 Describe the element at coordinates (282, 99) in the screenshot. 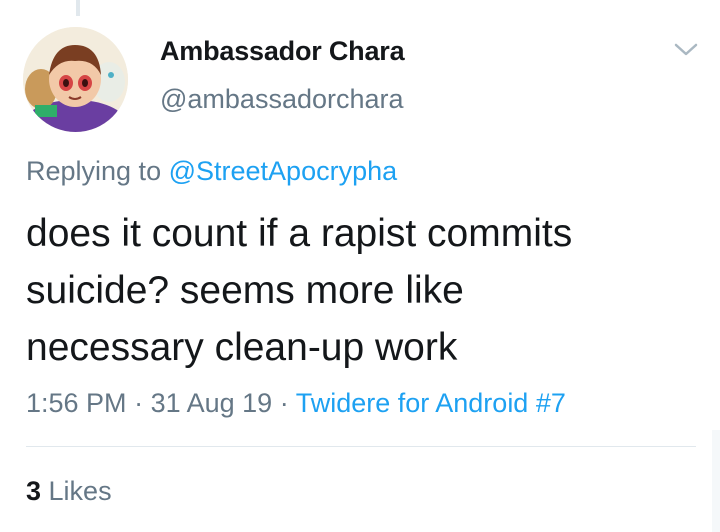

I see `author-handle: @ambassadorchara` at that location.